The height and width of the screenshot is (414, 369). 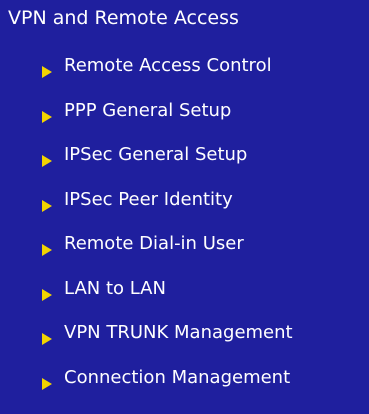 What do you see at coordinates (148, 199) in the screenshot?
I see `menu-item-label: IPSec Peer Identity` at bounding box center [148, 199].